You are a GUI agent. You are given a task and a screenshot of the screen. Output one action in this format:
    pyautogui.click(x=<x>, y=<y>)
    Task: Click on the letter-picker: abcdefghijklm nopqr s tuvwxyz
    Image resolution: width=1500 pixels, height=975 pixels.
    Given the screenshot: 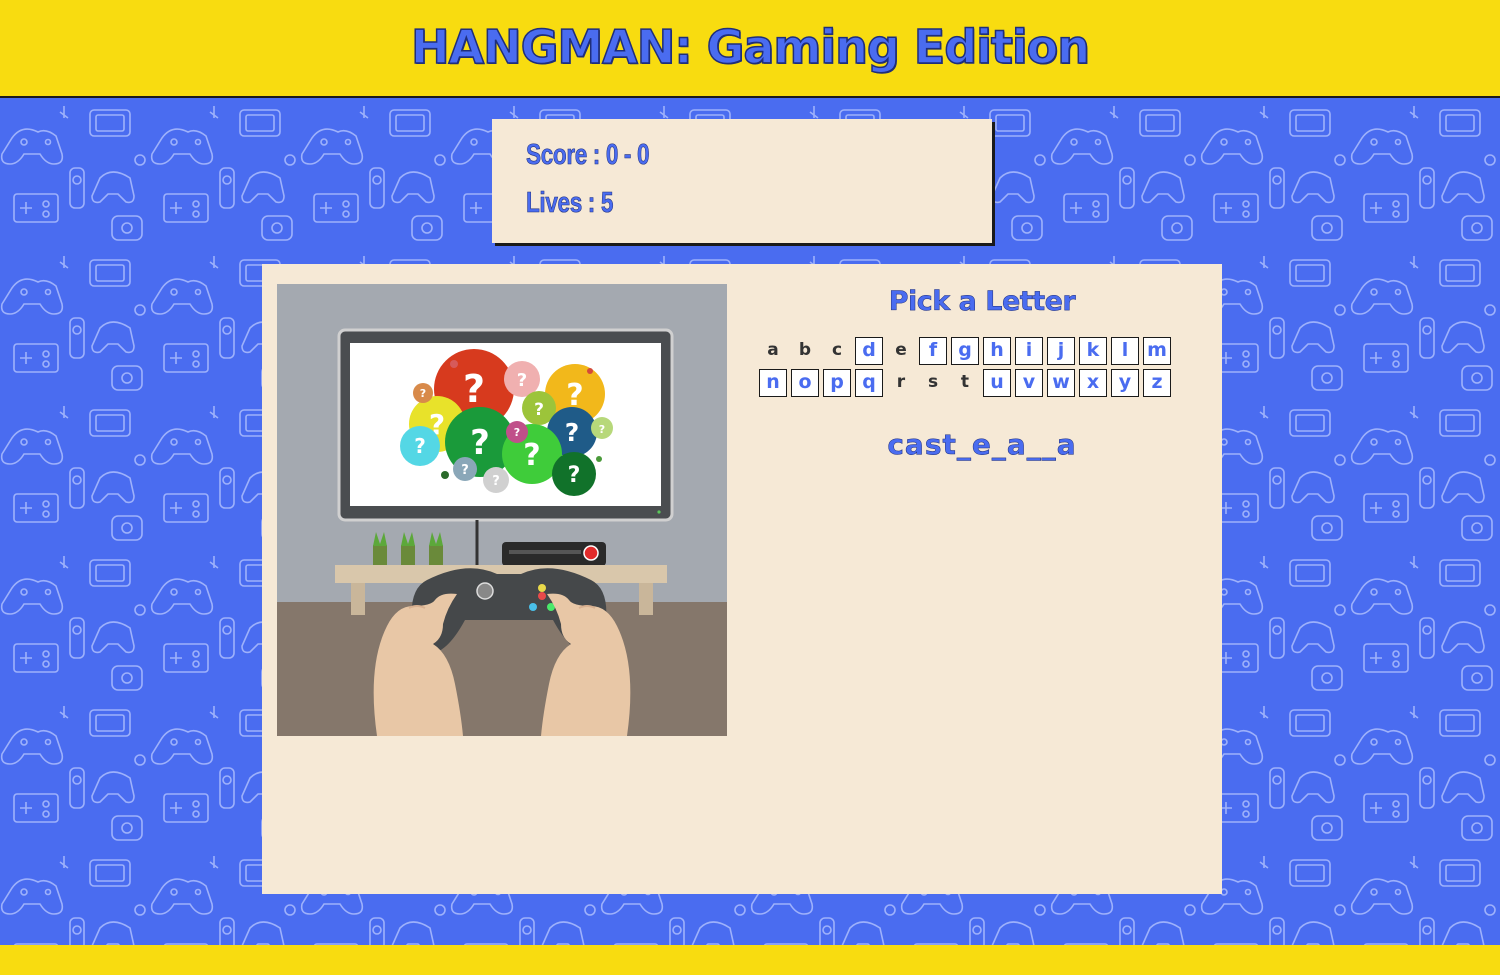 What is the action you would take?
    pyautogui.click(x=967, y=369)
    